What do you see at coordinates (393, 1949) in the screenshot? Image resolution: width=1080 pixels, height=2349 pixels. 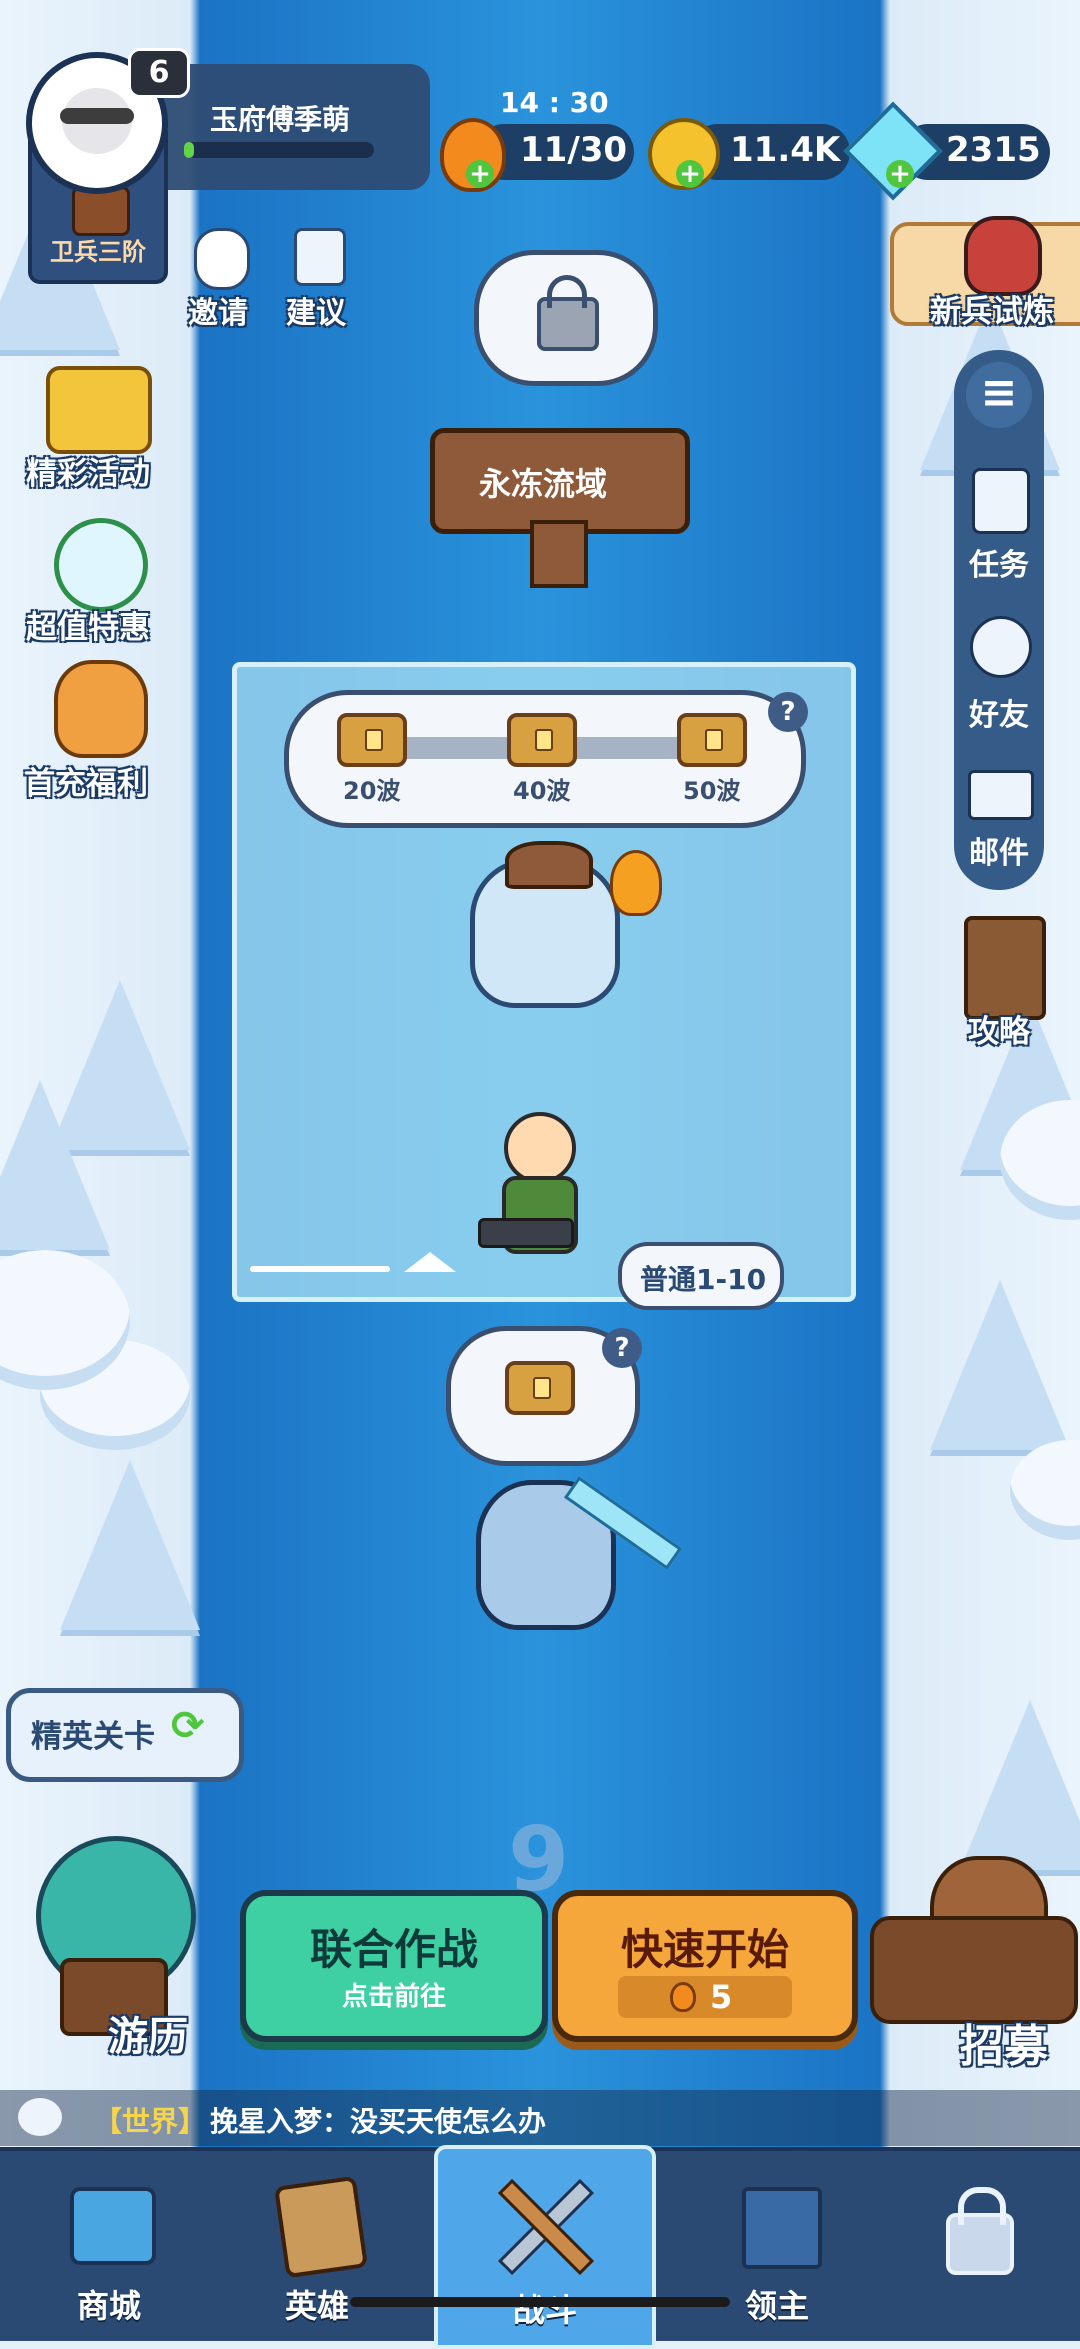 I see `coop-title: 联合作战` at bounding box center [393, 1949].